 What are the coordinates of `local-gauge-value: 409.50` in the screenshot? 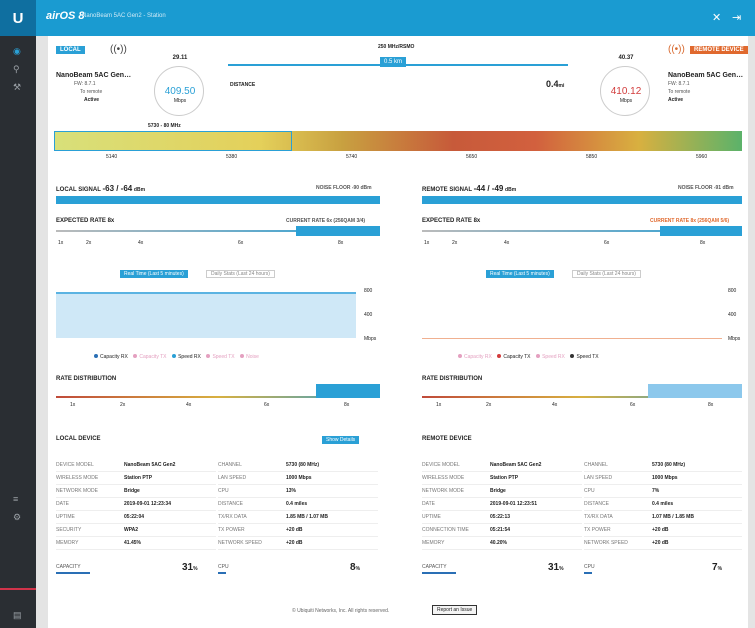 It's located at (180, 91).